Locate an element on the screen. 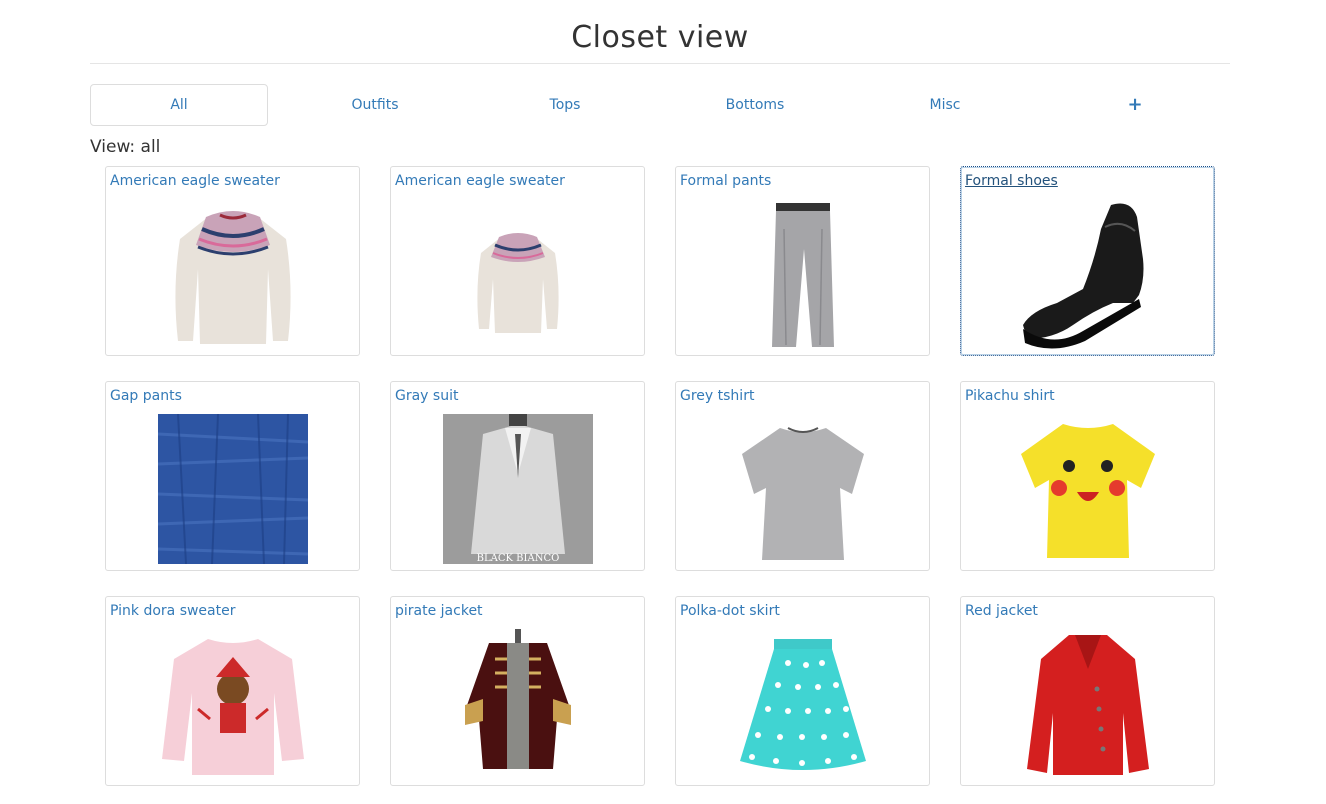 This screenshot has height=804, width=1326. item-card: Red jacket is located at coordinates (1087, 691).